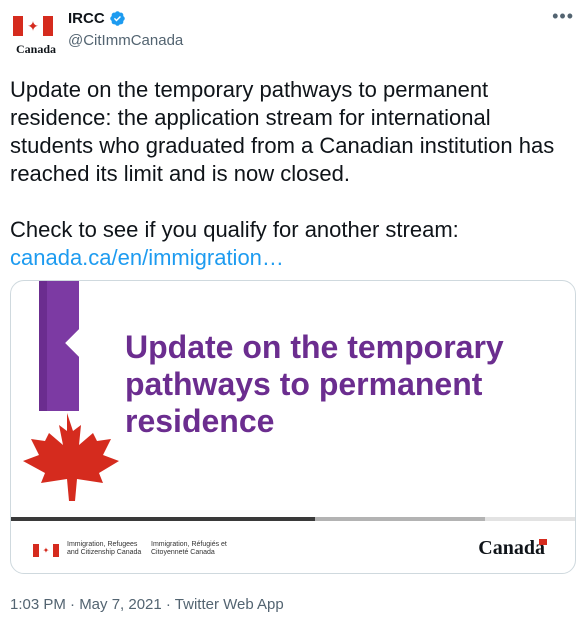  I want to click on avatar: ✦ Canada, so click(36, 34).